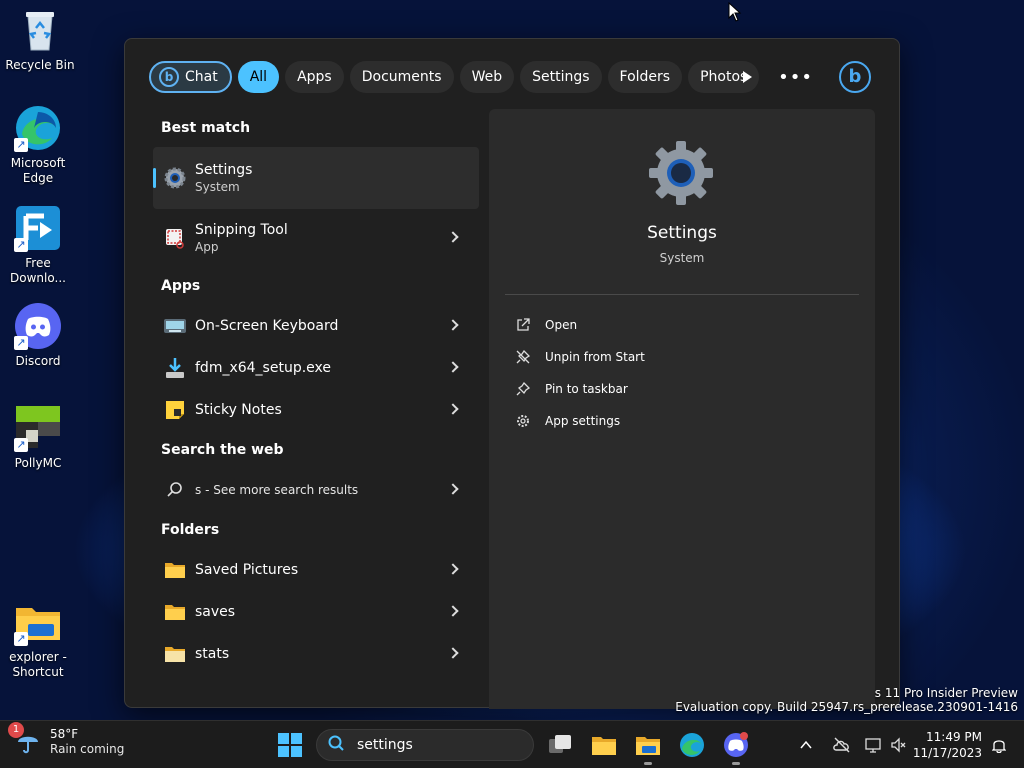  What do you see at coordinates (425, 745) in the screenshot?
I see `taskbar-search-box: settings` at bounding box center [425, 745].